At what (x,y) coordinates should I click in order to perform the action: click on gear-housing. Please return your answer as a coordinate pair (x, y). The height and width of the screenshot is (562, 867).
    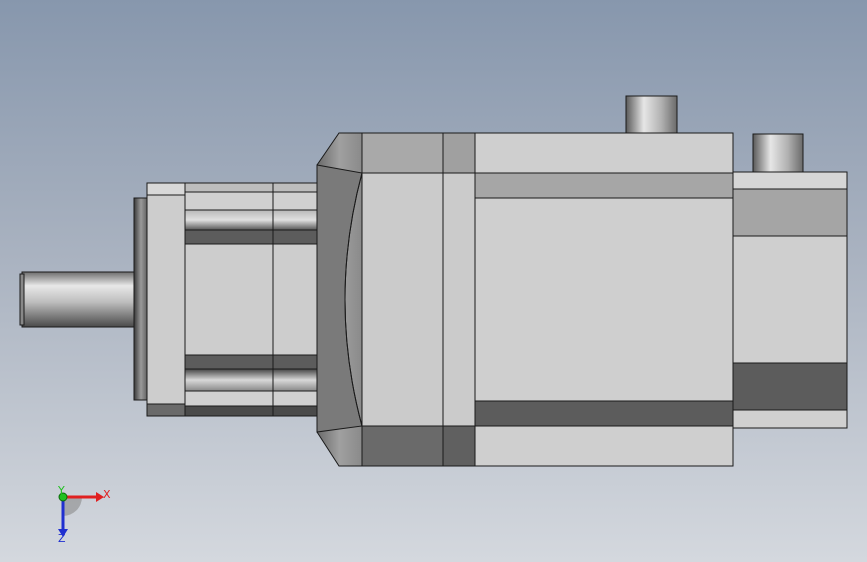
    Looking at the image, I should click on (232, 299).